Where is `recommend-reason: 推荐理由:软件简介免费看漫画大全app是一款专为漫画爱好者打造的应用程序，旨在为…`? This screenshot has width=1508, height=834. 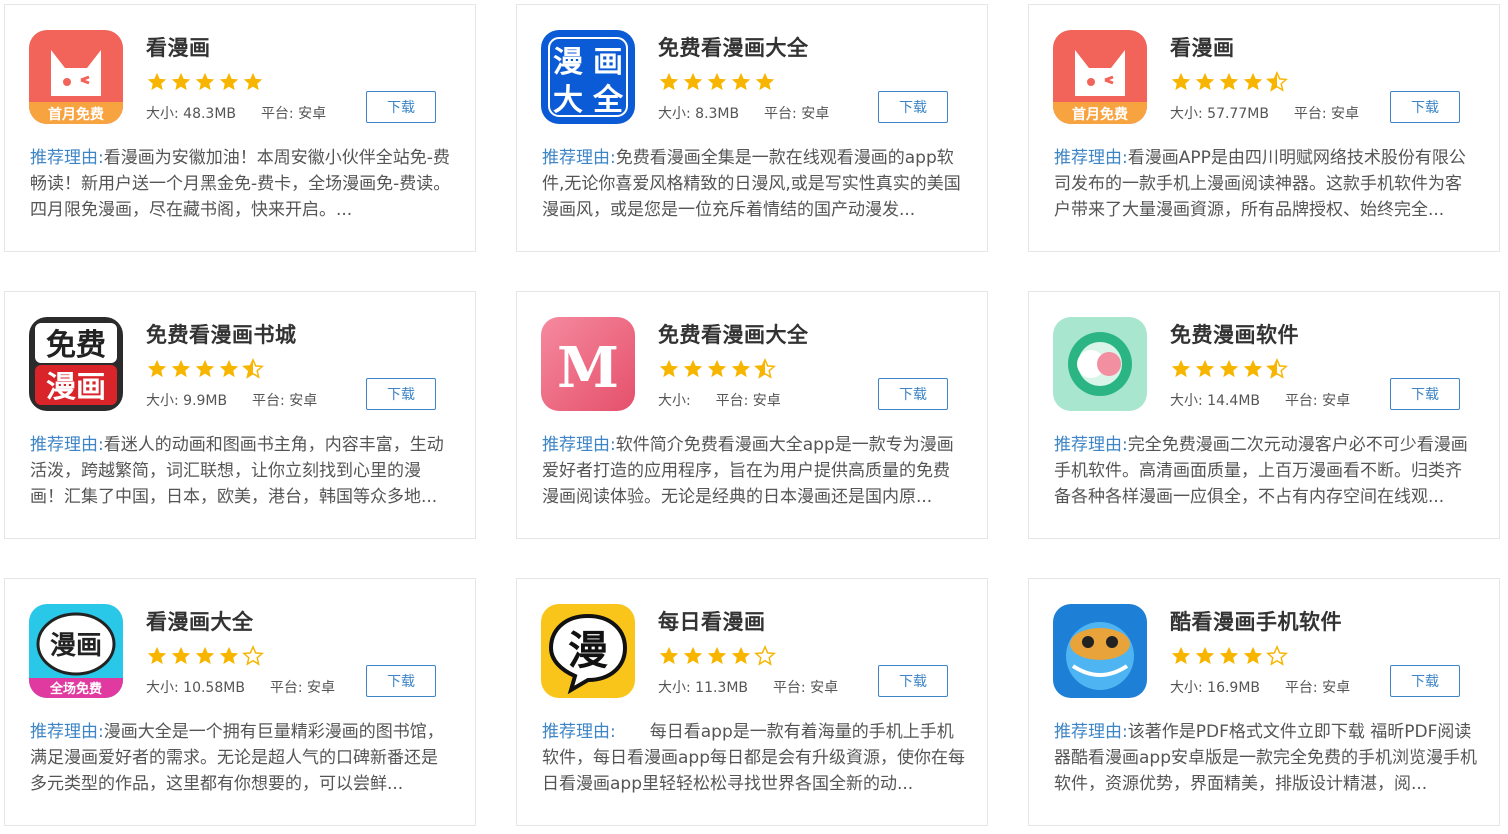
recommend-reason: 推荐理由:软件简介免费看漫画大全app是一款专为漫画爱好者打造的应用程序，旨在为… is located at coordinates (754, 471).